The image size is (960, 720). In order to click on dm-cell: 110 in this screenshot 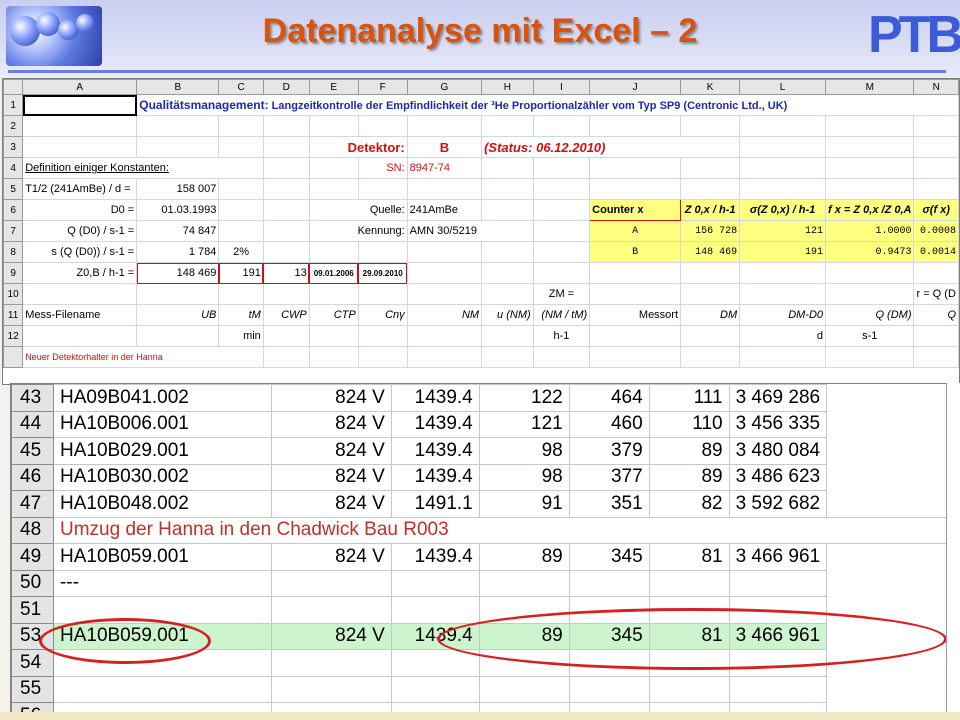, I will do `click(689, 424)`.